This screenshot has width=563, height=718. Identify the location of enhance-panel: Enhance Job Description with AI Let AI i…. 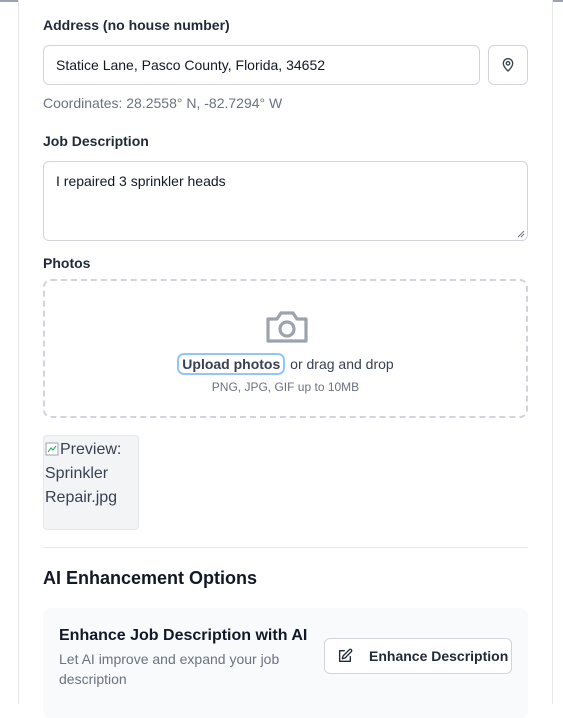
(285, 663).